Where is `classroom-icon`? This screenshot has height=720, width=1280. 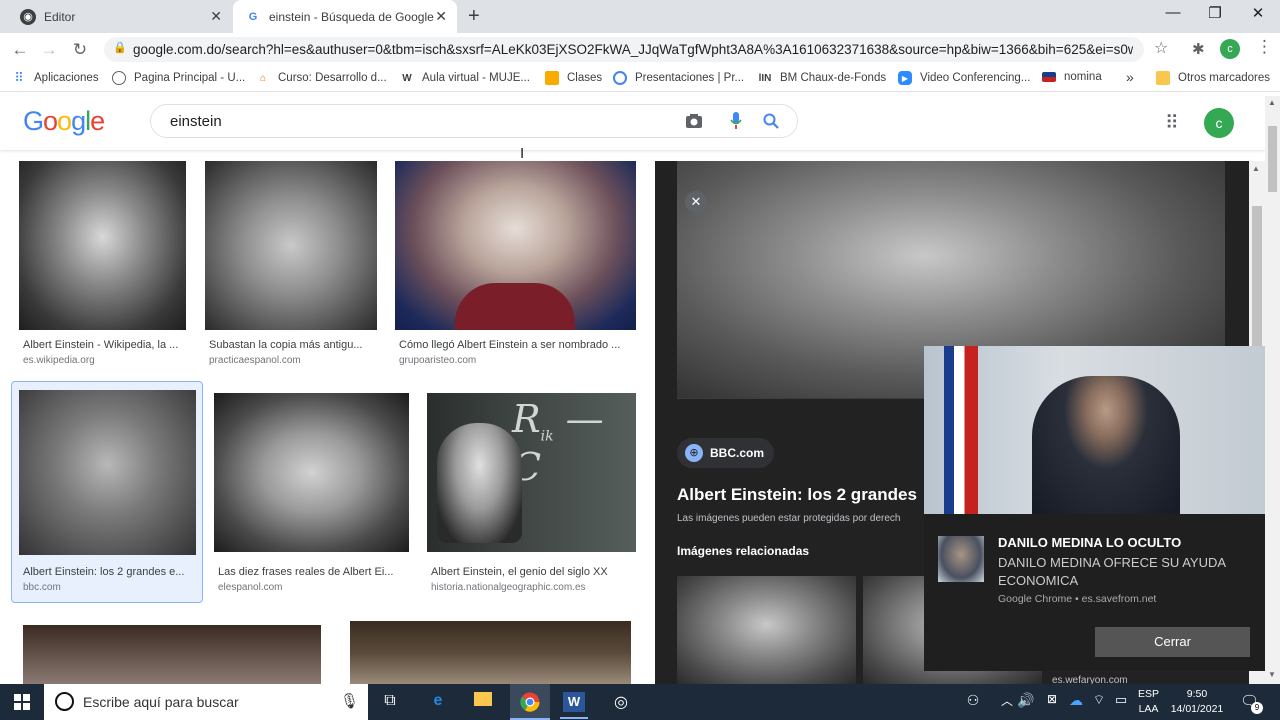
classroom-icon is located at coordinates (552, 78).